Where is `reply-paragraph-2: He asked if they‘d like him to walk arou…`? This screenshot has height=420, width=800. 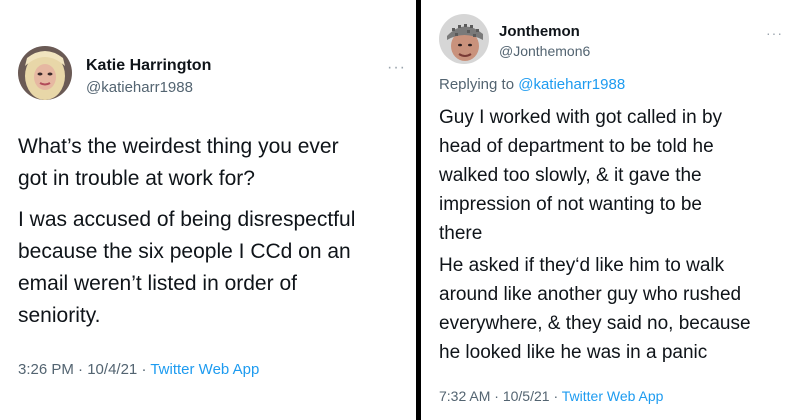 reply-paragraph-2: He asked if they‘d like him to walk arou… is located at coordinates (595, 309).